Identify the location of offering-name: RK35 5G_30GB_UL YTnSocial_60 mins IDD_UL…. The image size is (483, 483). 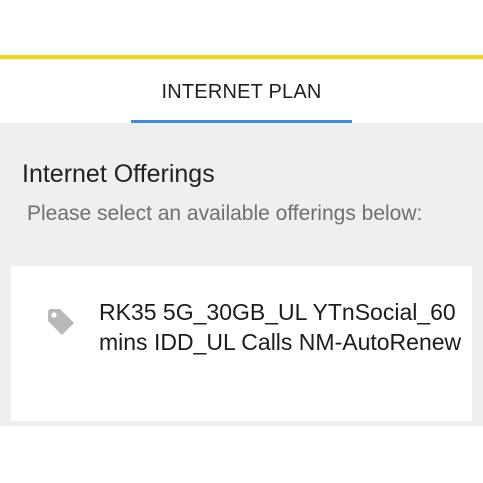
(280, 327).